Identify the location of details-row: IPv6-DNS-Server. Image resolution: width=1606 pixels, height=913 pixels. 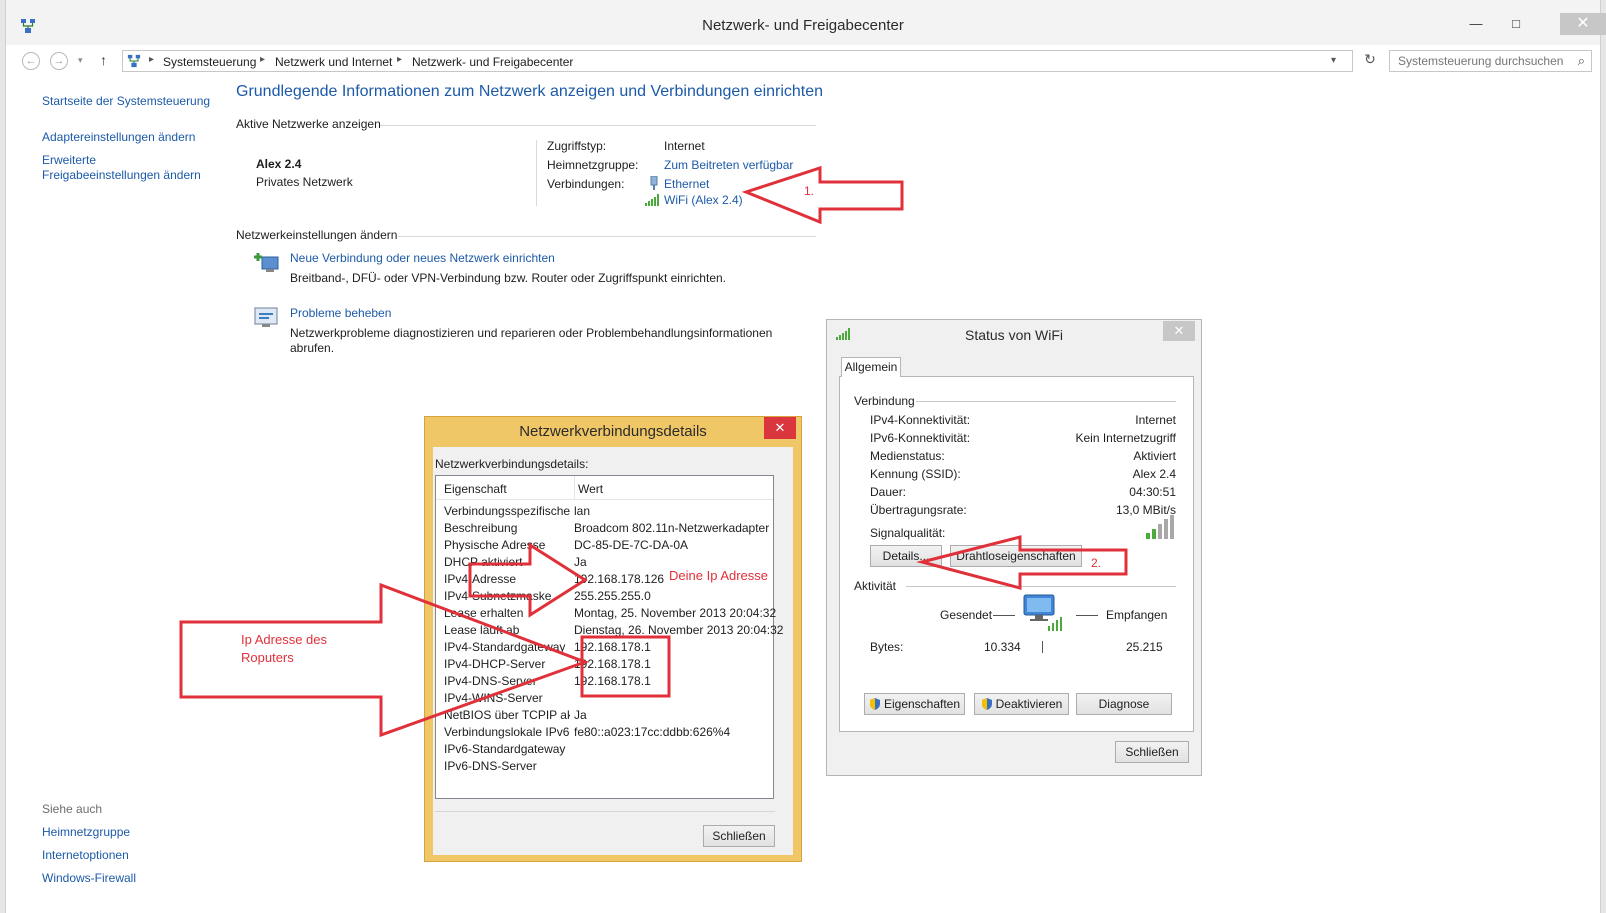
(600, 767).